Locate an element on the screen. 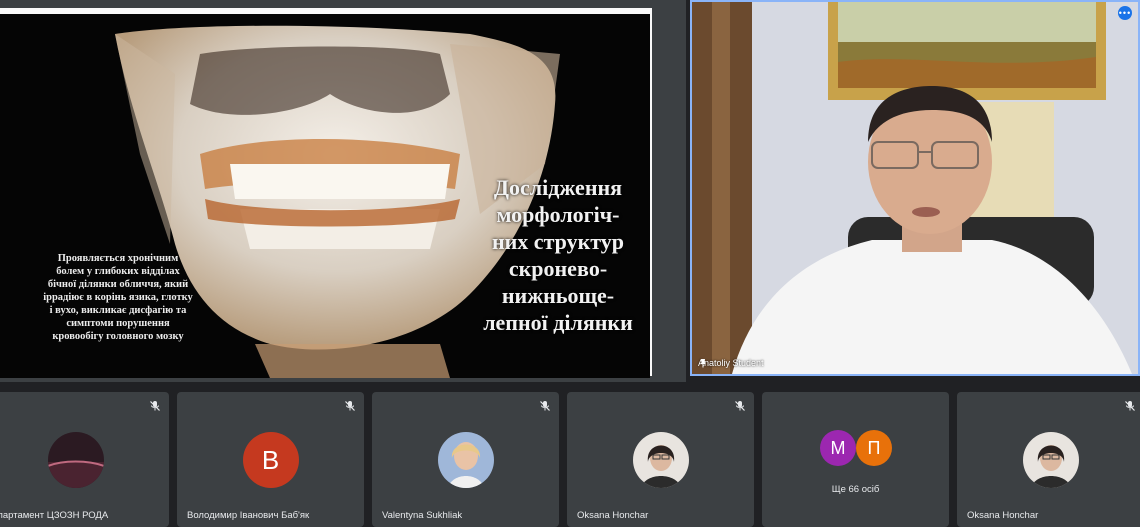  slide-text-line: кровообігу головного мозку is located at coordinates (118, 336).